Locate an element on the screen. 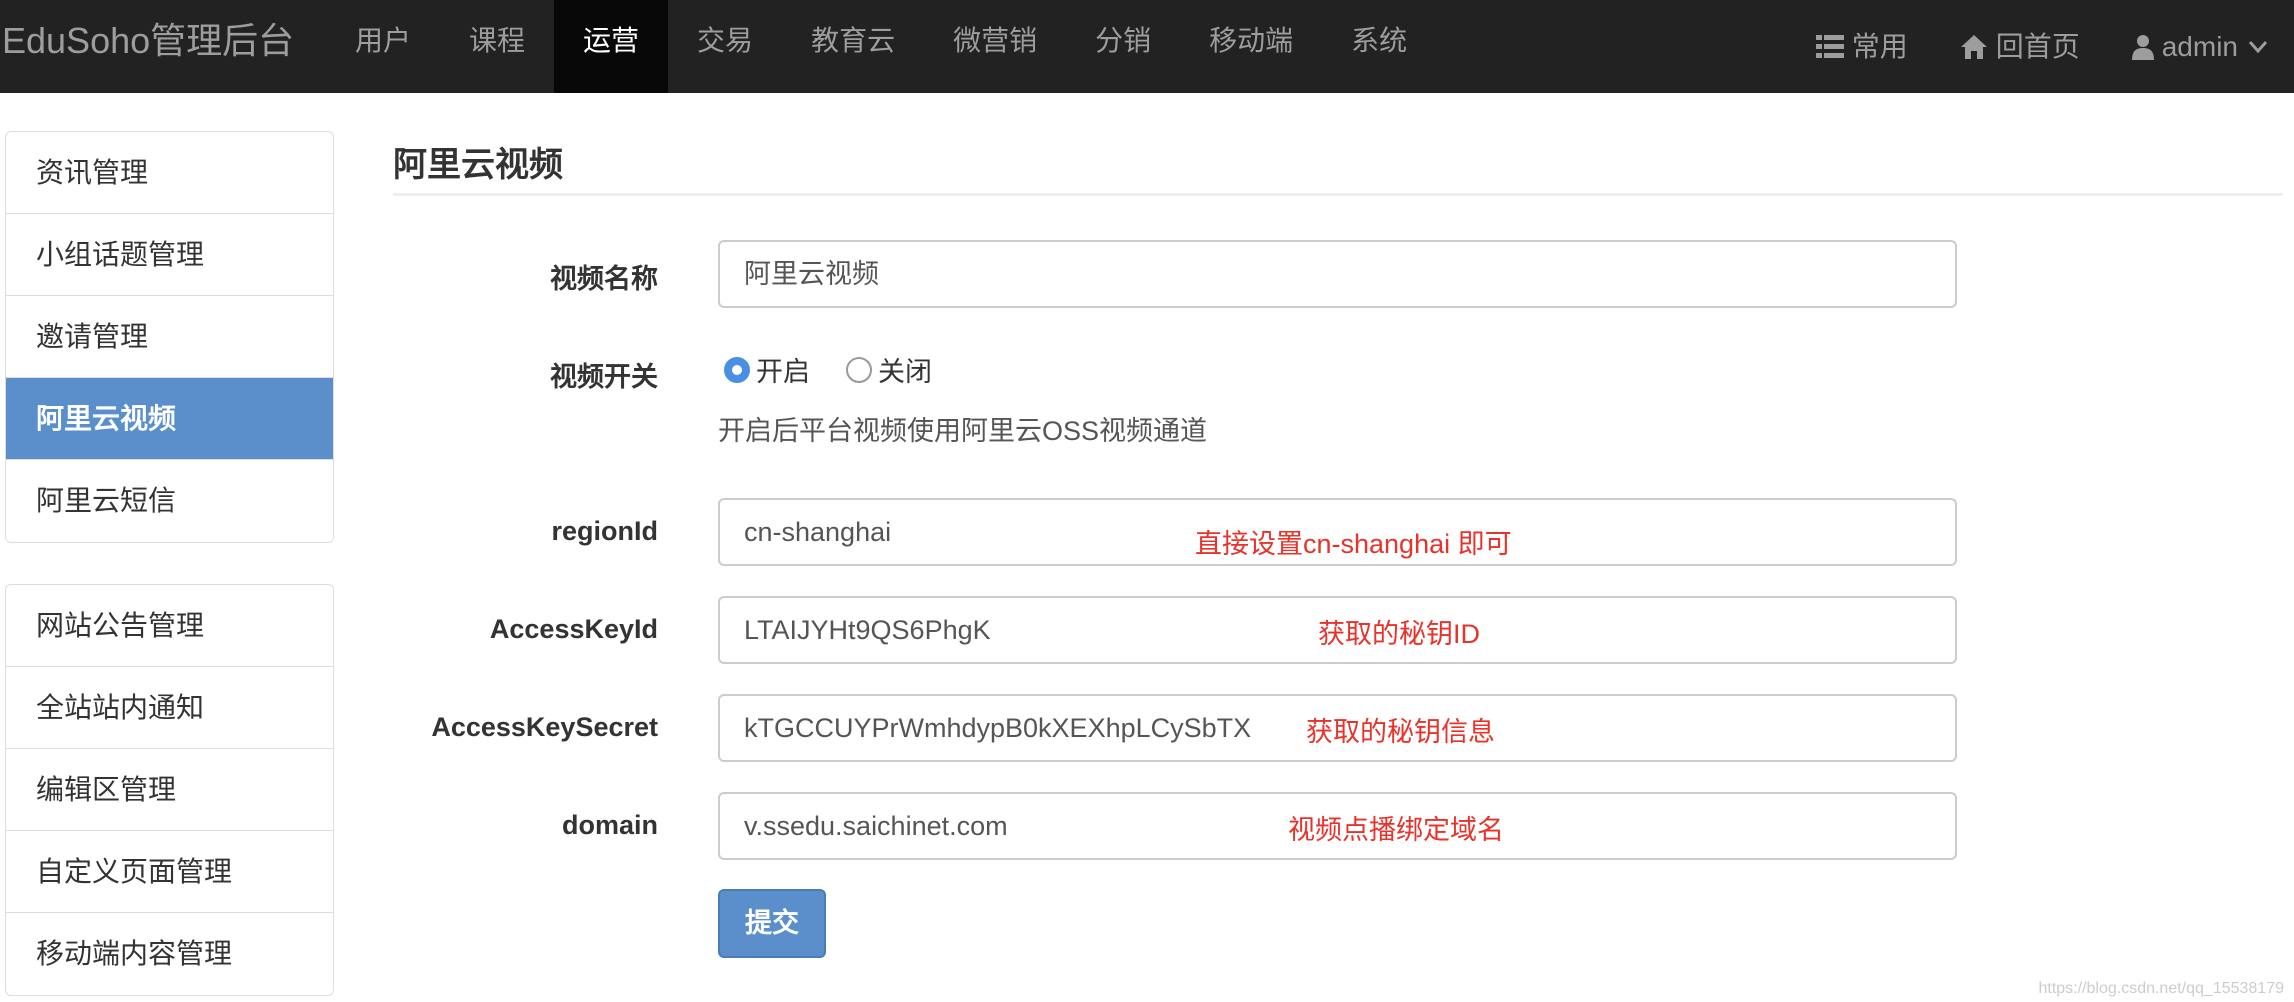  common-menu-label: 常用 is located at coordinates (1879, 46).